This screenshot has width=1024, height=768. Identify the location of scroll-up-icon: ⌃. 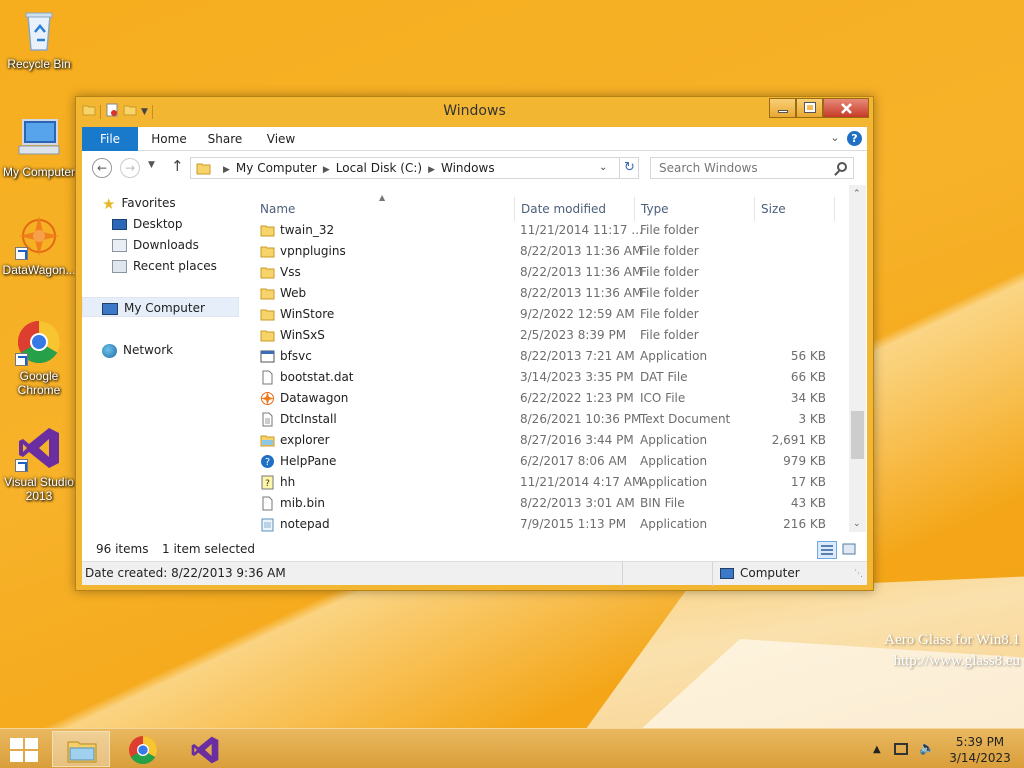
(857, 194).